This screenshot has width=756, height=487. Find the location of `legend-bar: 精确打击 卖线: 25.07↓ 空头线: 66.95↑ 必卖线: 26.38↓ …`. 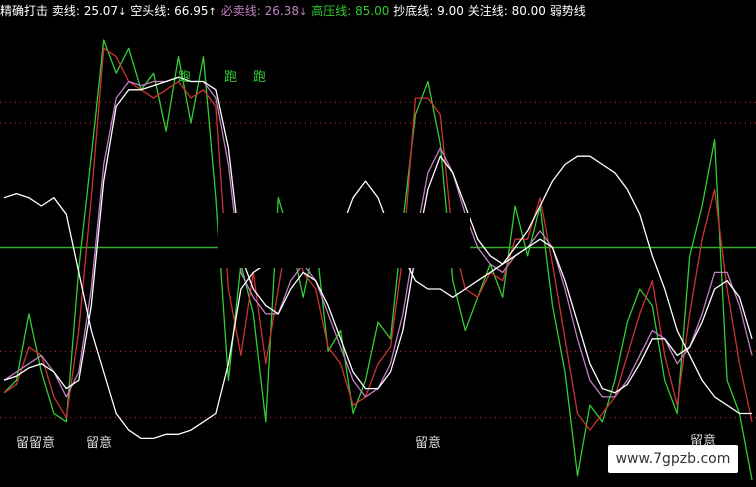

legend-bar: 精确打击 卖线: 25.07↓ 空头线: 66.95↑ 必卖线: 26.38↓ … is located at coordinates (295, 12).